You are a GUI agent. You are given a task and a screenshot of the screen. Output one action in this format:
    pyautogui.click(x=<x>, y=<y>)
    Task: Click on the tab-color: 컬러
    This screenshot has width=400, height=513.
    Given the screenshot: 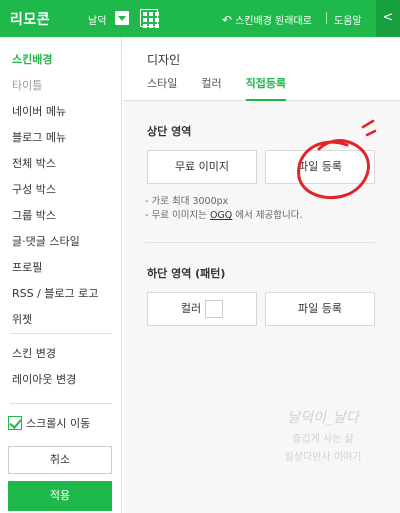 What is the action you would take?
    pyautogui.click(x=211, y=88)
    